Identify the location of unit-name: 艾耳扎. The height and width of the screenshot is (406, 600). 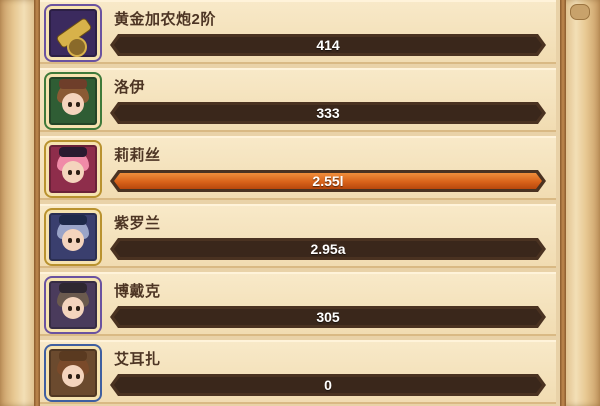
(137, 359).